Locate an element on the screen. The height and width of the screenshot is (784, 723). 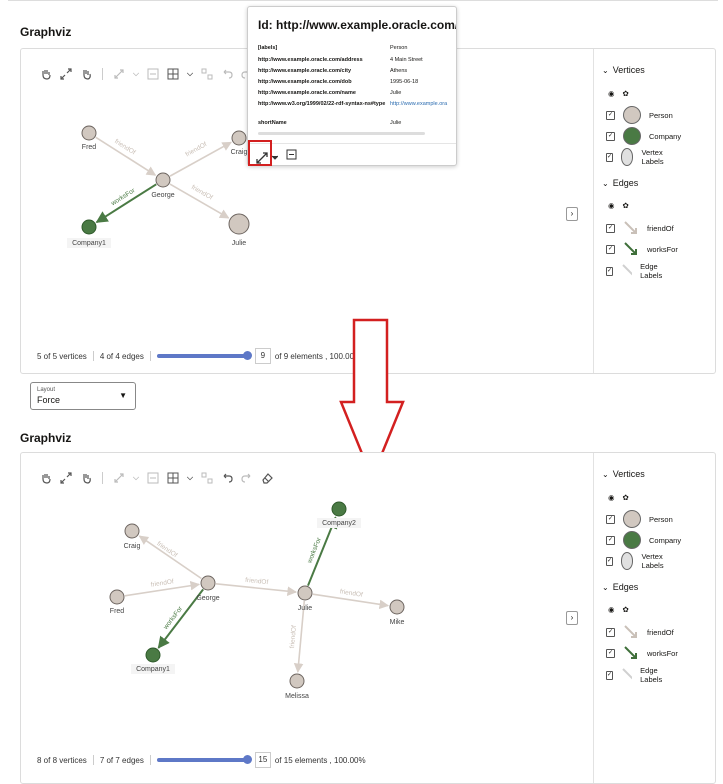
node-label: Mike is located at coordinates (397, 622).